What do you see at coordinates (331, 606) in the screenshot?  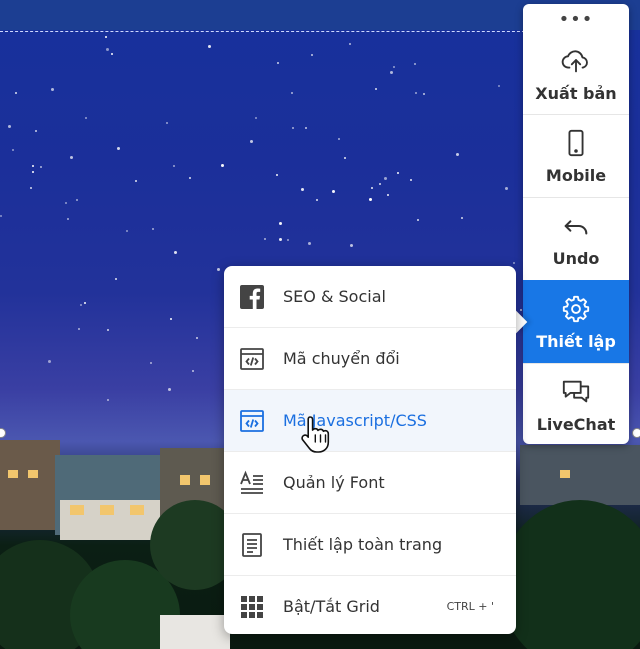 I see `menu-item-label: Bật/Tắt Grid` at bounding box center [331, 606].